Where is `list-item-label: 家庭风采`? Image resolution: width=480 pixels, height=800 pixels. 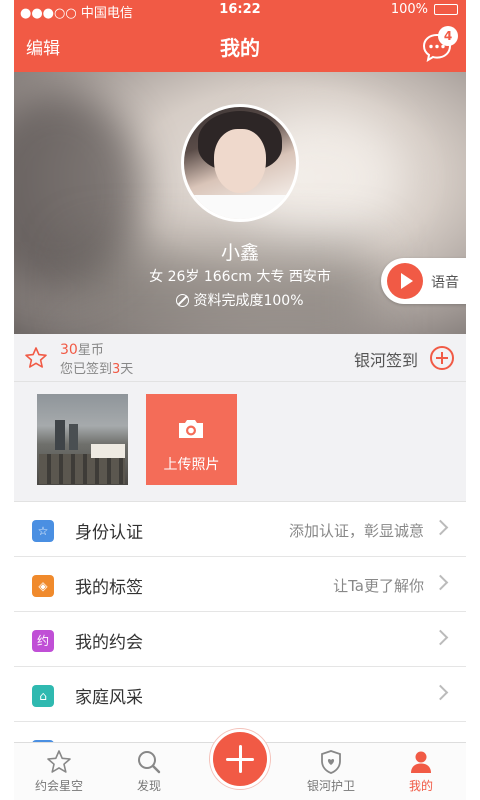 list-item-label: 家庭风采 is located at coordinates (109, 698).